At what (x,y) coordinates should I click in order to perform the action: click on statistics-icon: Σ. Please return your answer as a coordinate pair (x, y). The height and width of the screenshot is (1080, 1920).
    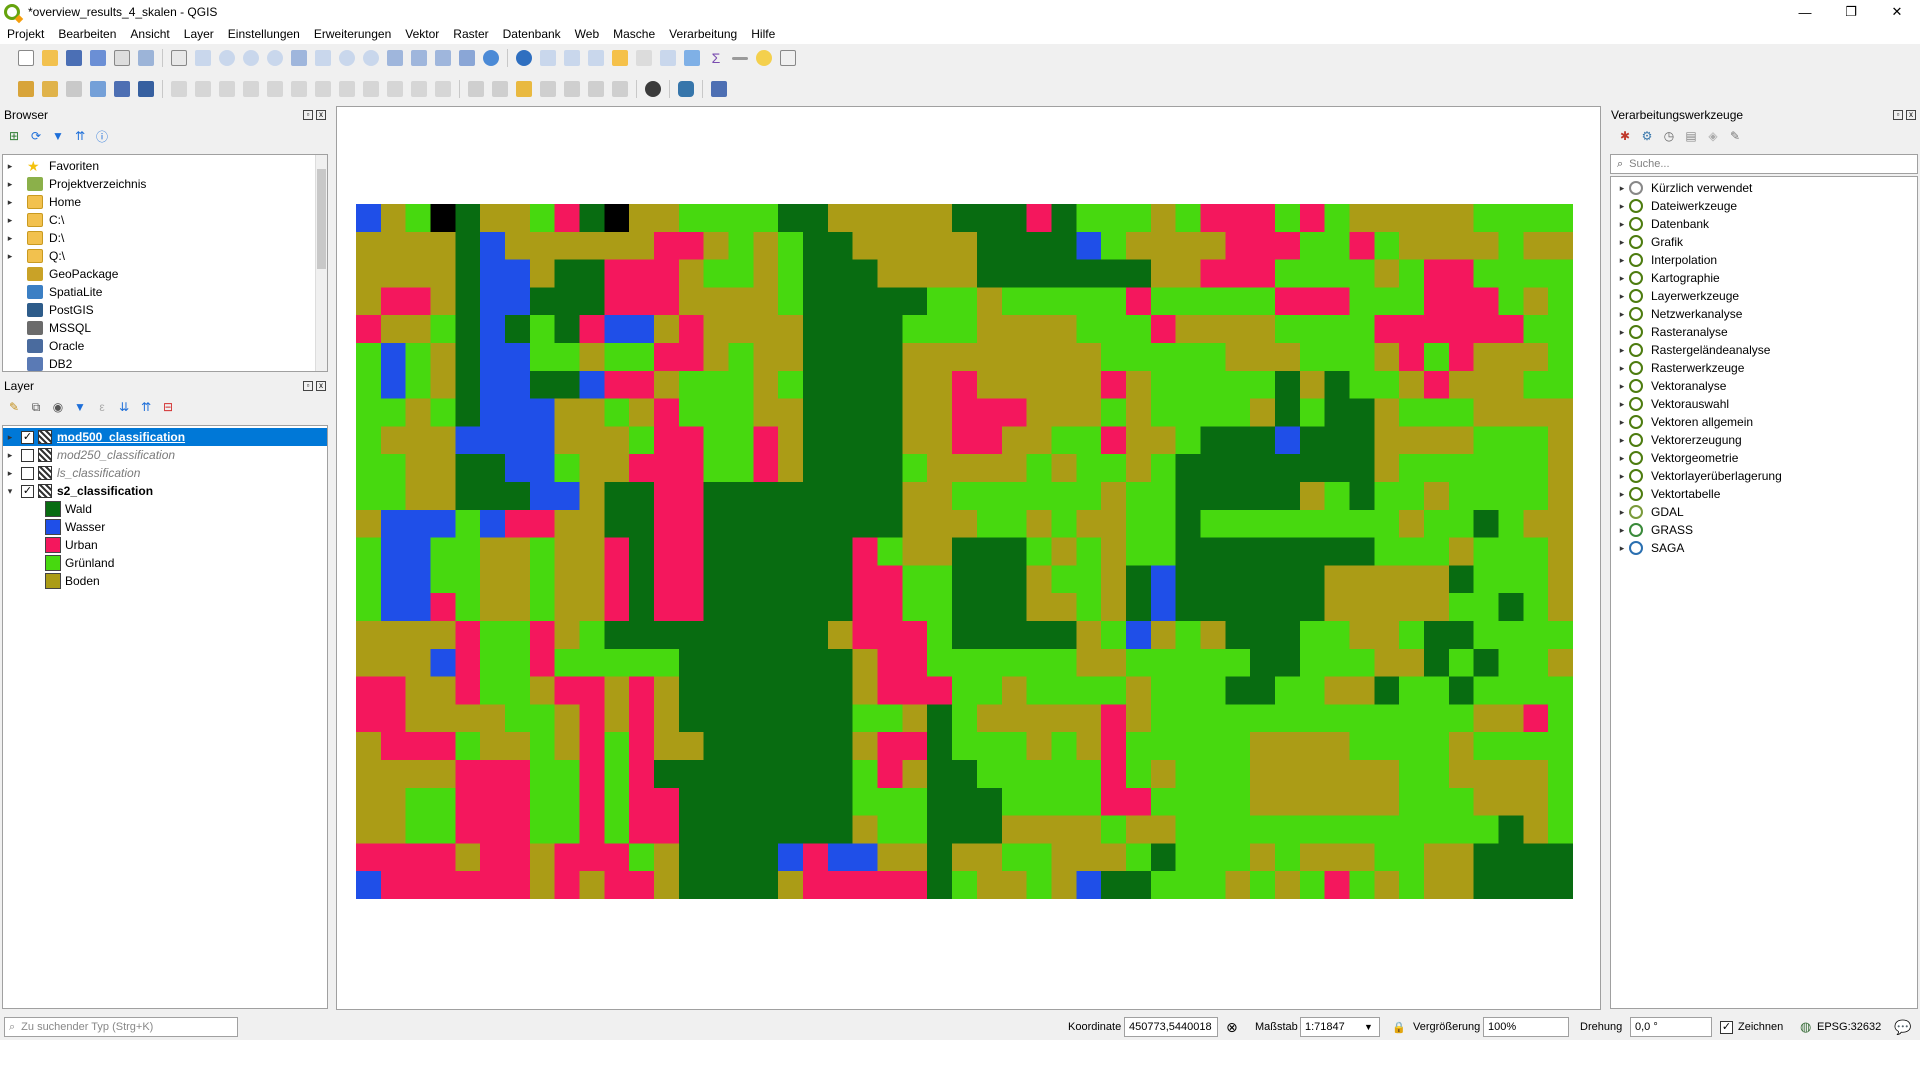
    Looking at the image, I should click on (716, 58).